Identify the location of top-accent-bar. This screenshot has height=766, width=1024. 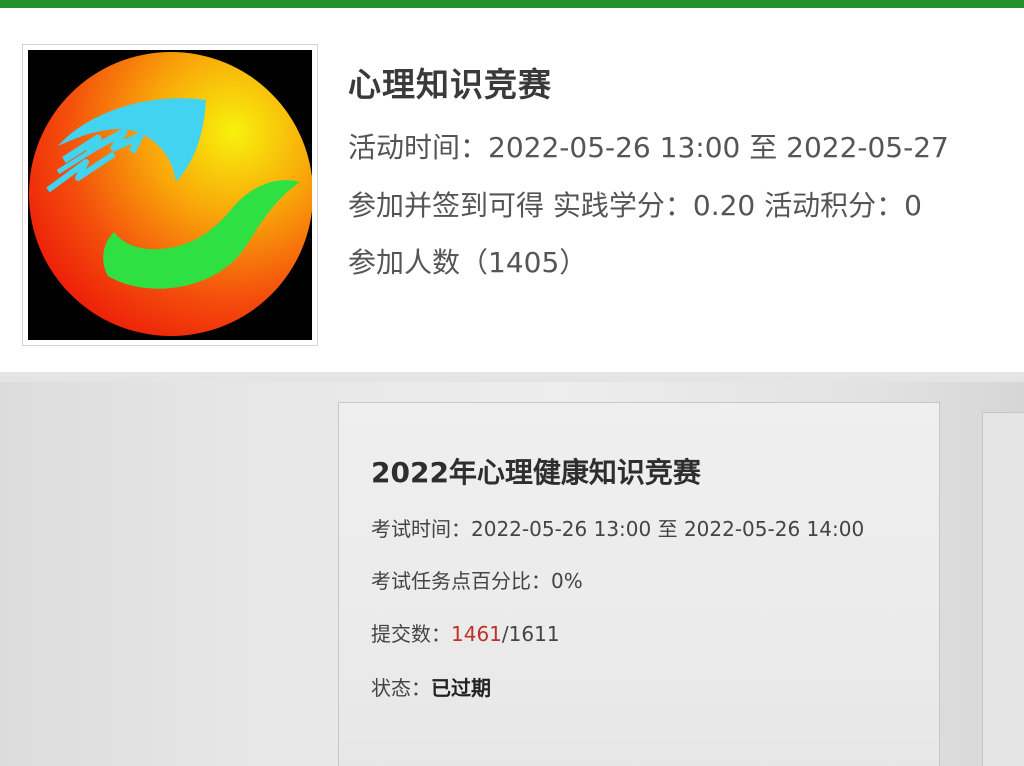
(512, 4).